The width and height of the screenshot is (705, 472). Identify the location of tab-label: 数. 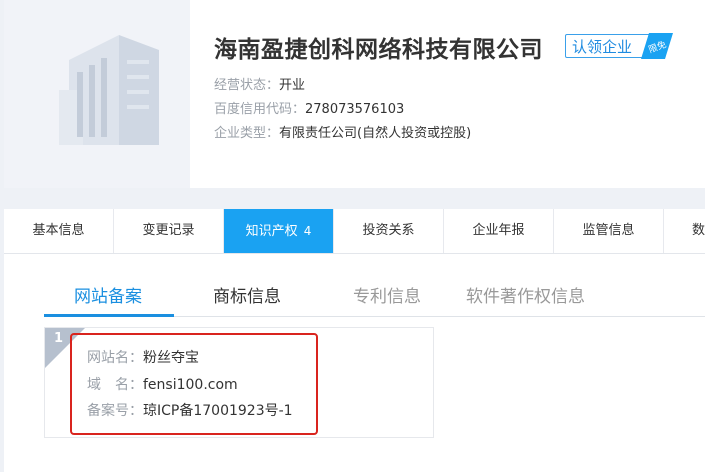
(698, 230).